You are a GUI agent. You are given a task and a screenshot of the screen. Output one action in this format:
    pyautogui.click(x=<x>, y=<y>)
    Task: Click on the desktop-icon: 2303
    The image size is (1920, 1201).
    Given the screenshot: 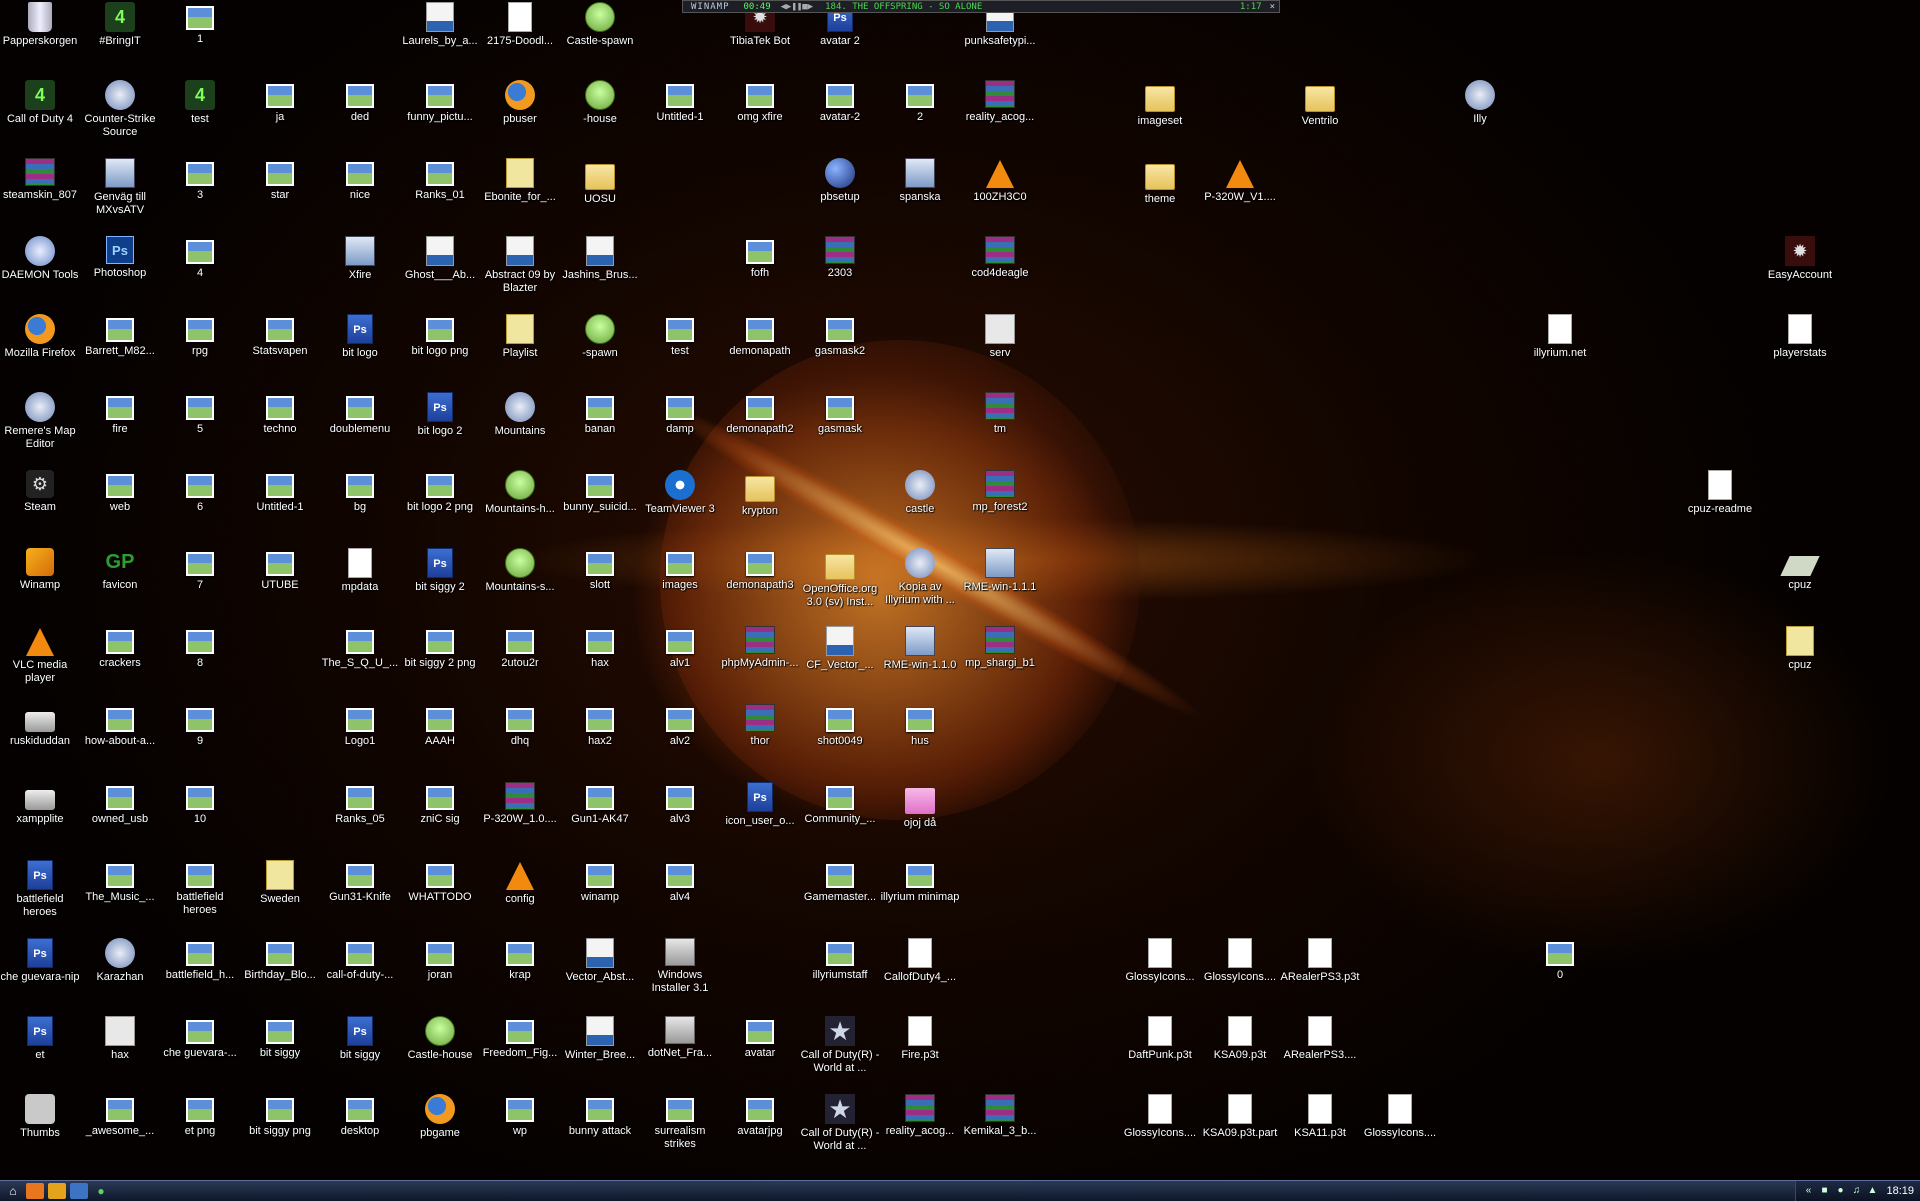 What is the action you would take?
    pyautogui.click(x=840, y=258)
    